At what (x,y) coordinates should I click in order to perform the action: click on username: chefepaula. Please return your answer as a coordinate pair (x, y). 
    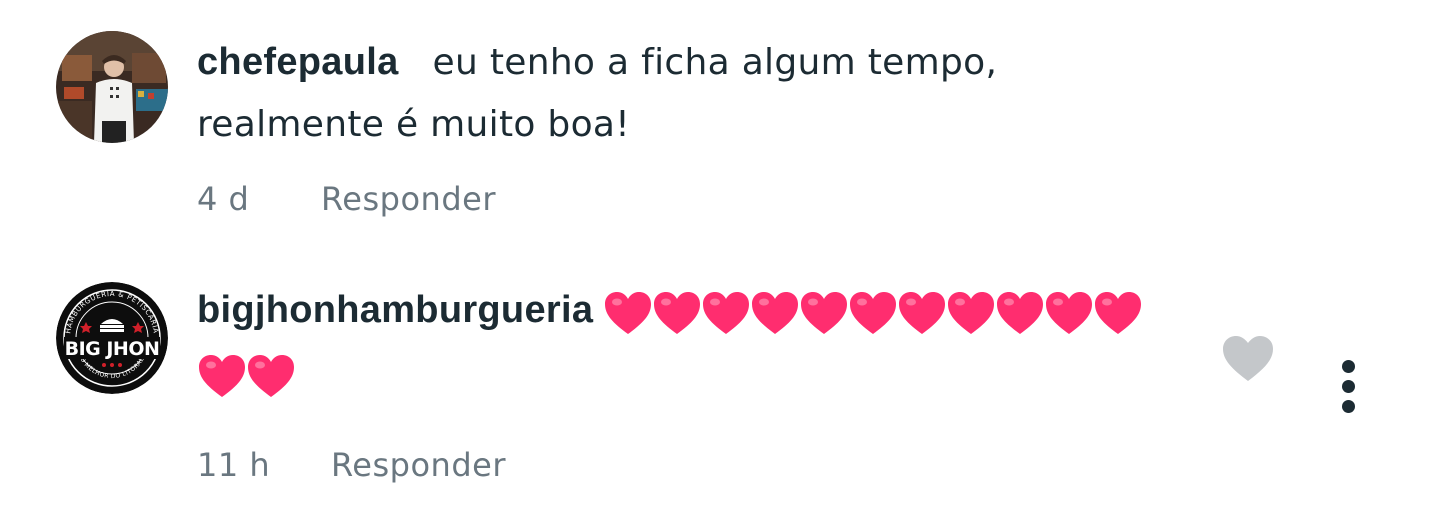
    Looking at the image, I should click on (298, 62).